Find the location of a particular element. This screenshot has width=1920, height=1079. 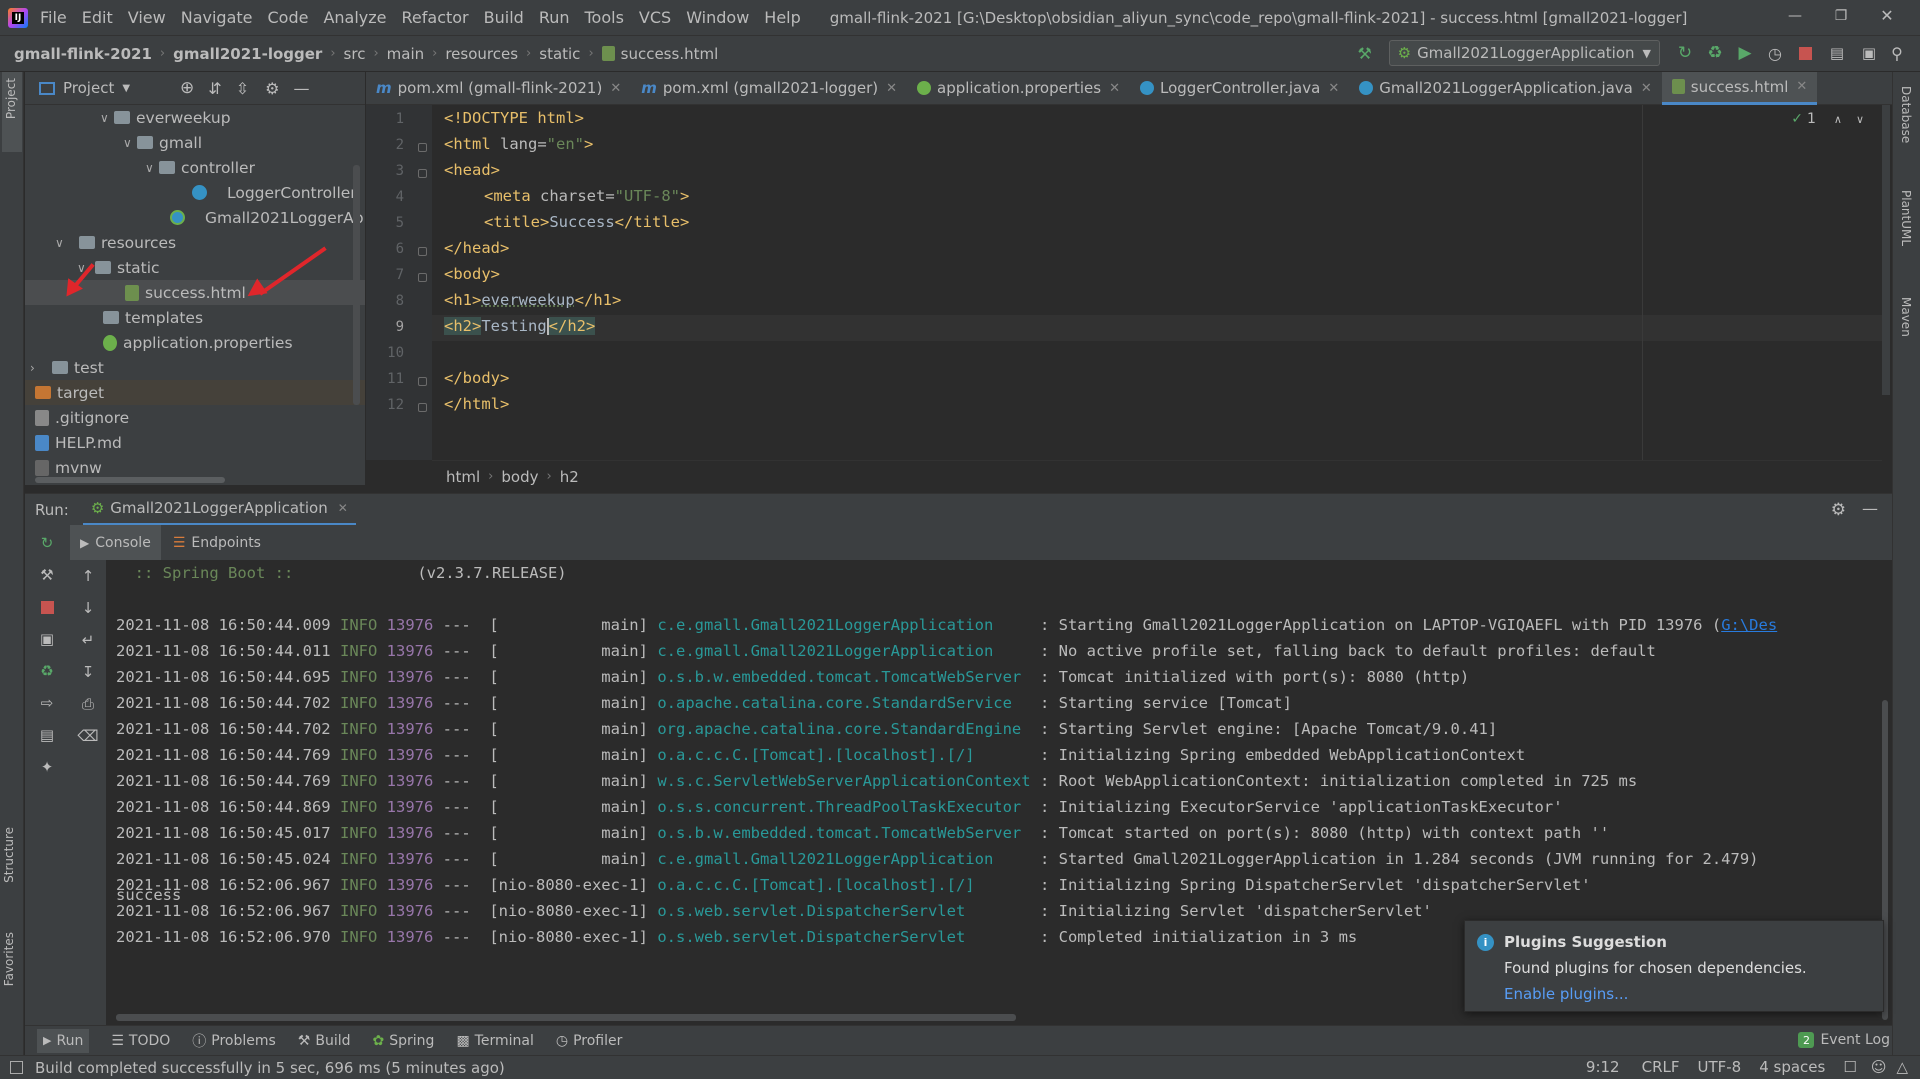

menu-item-view: View is located at coordinates (147, 17).